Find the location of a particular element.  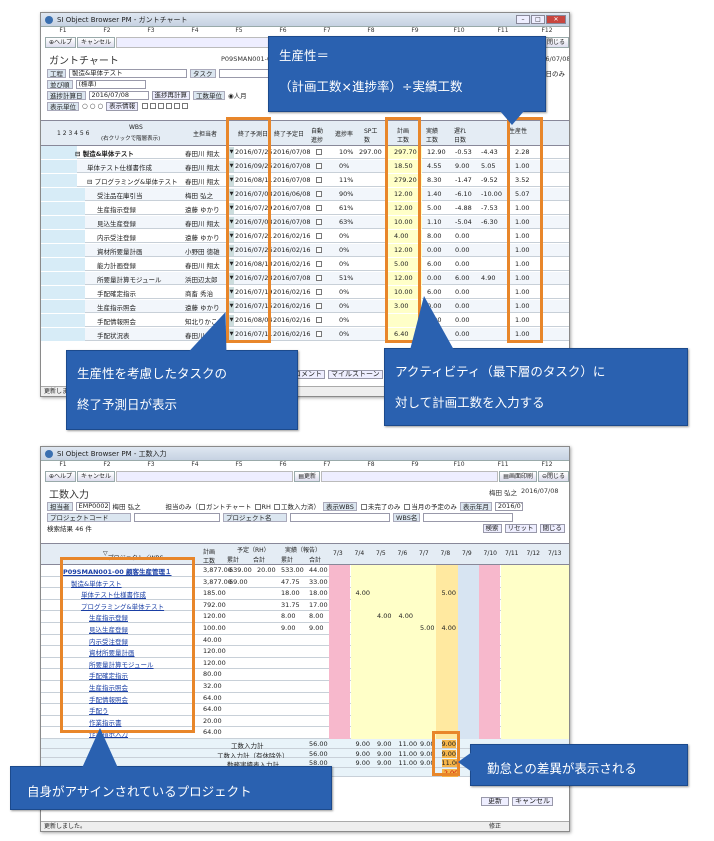

close-button: 閉じる is located at coordinates (555, 42).